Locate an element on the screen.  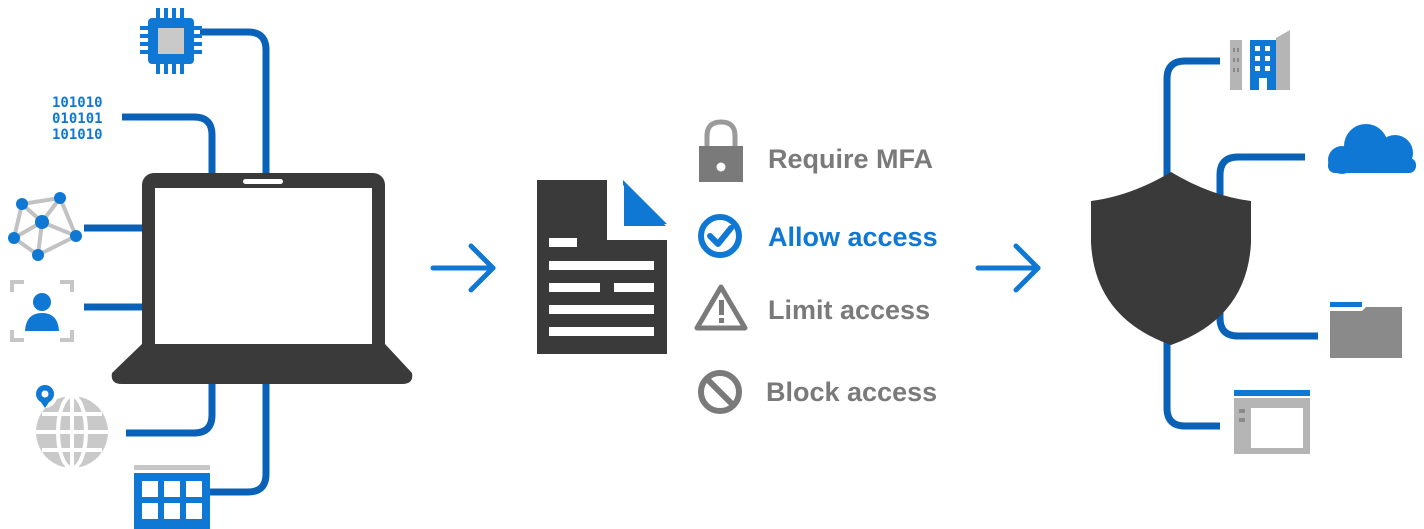
connector-folder is located at coordinates (1267, 326).